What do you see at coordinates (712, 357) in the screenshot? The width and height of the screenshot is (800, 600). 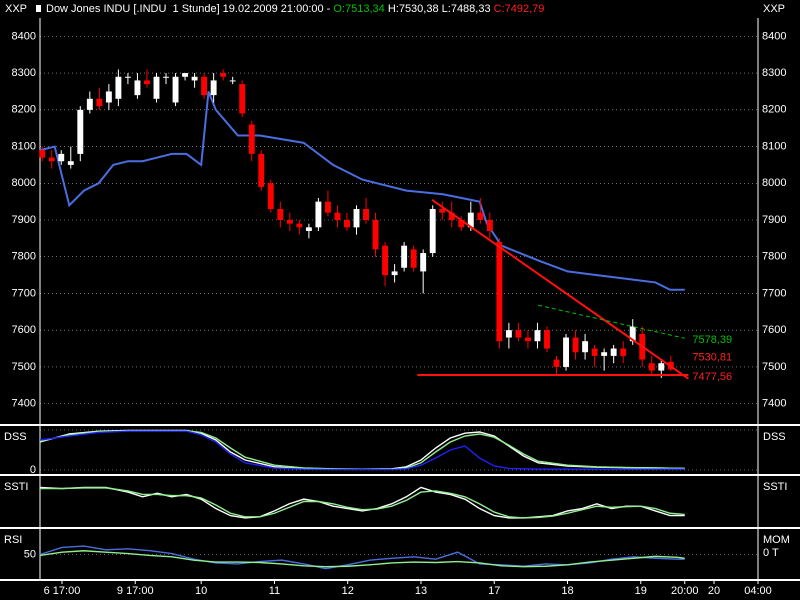 I see `level-label: 7530,81` at bounding box center [712, 357].